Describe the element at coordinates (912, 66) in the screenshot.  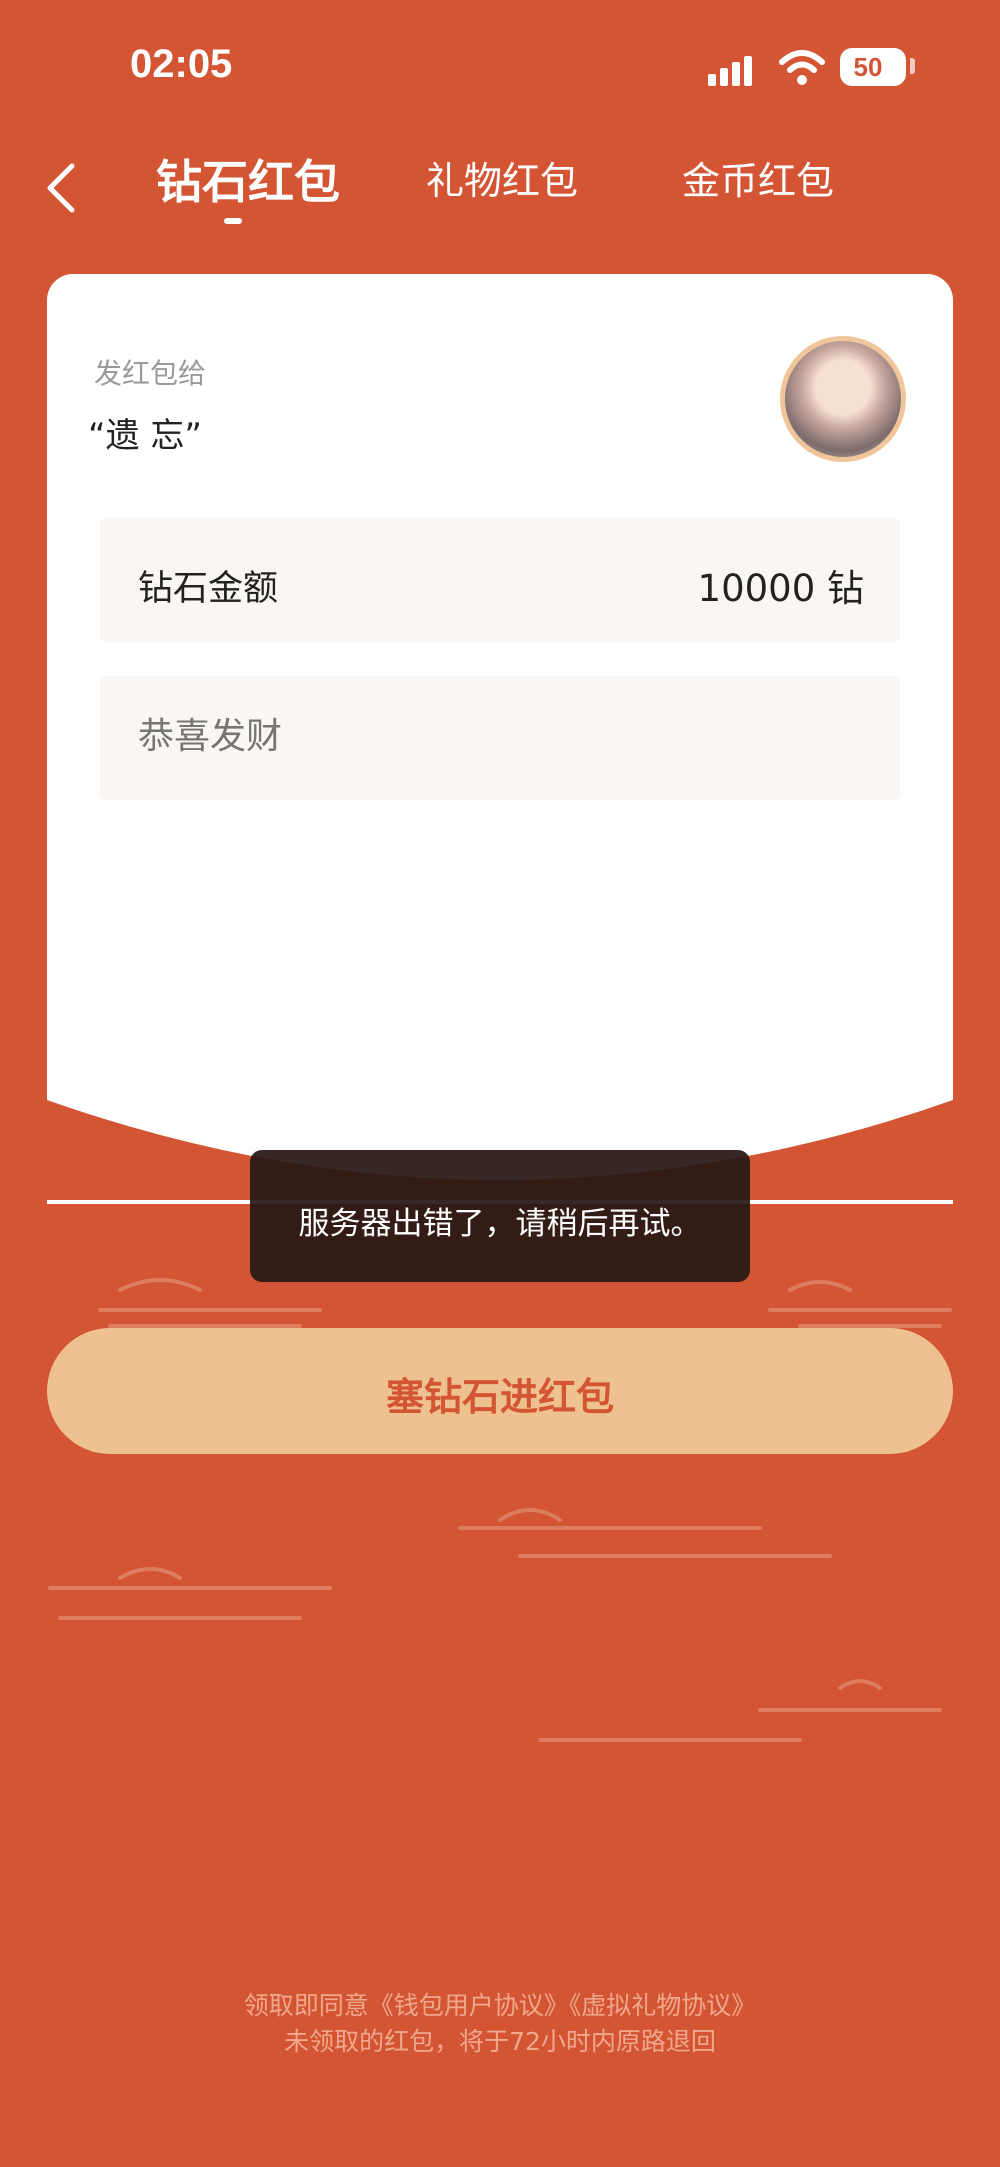
I see `battery-tip` at that location.